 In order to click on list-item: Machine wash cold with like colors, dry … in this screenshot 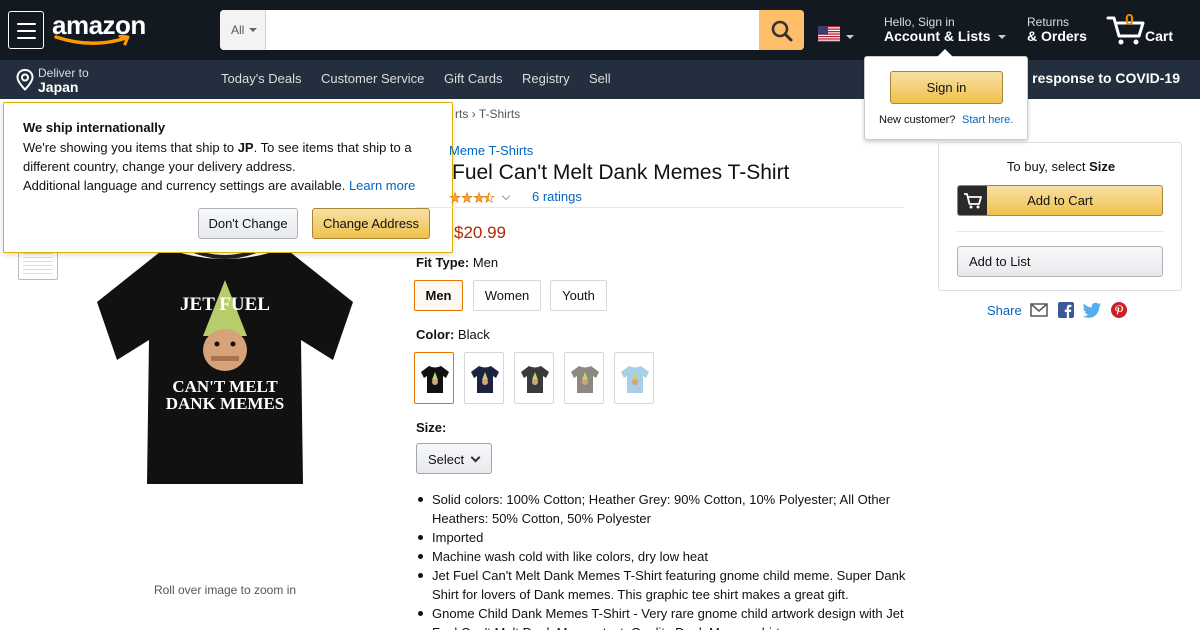, I will do `click(661, 556)`.